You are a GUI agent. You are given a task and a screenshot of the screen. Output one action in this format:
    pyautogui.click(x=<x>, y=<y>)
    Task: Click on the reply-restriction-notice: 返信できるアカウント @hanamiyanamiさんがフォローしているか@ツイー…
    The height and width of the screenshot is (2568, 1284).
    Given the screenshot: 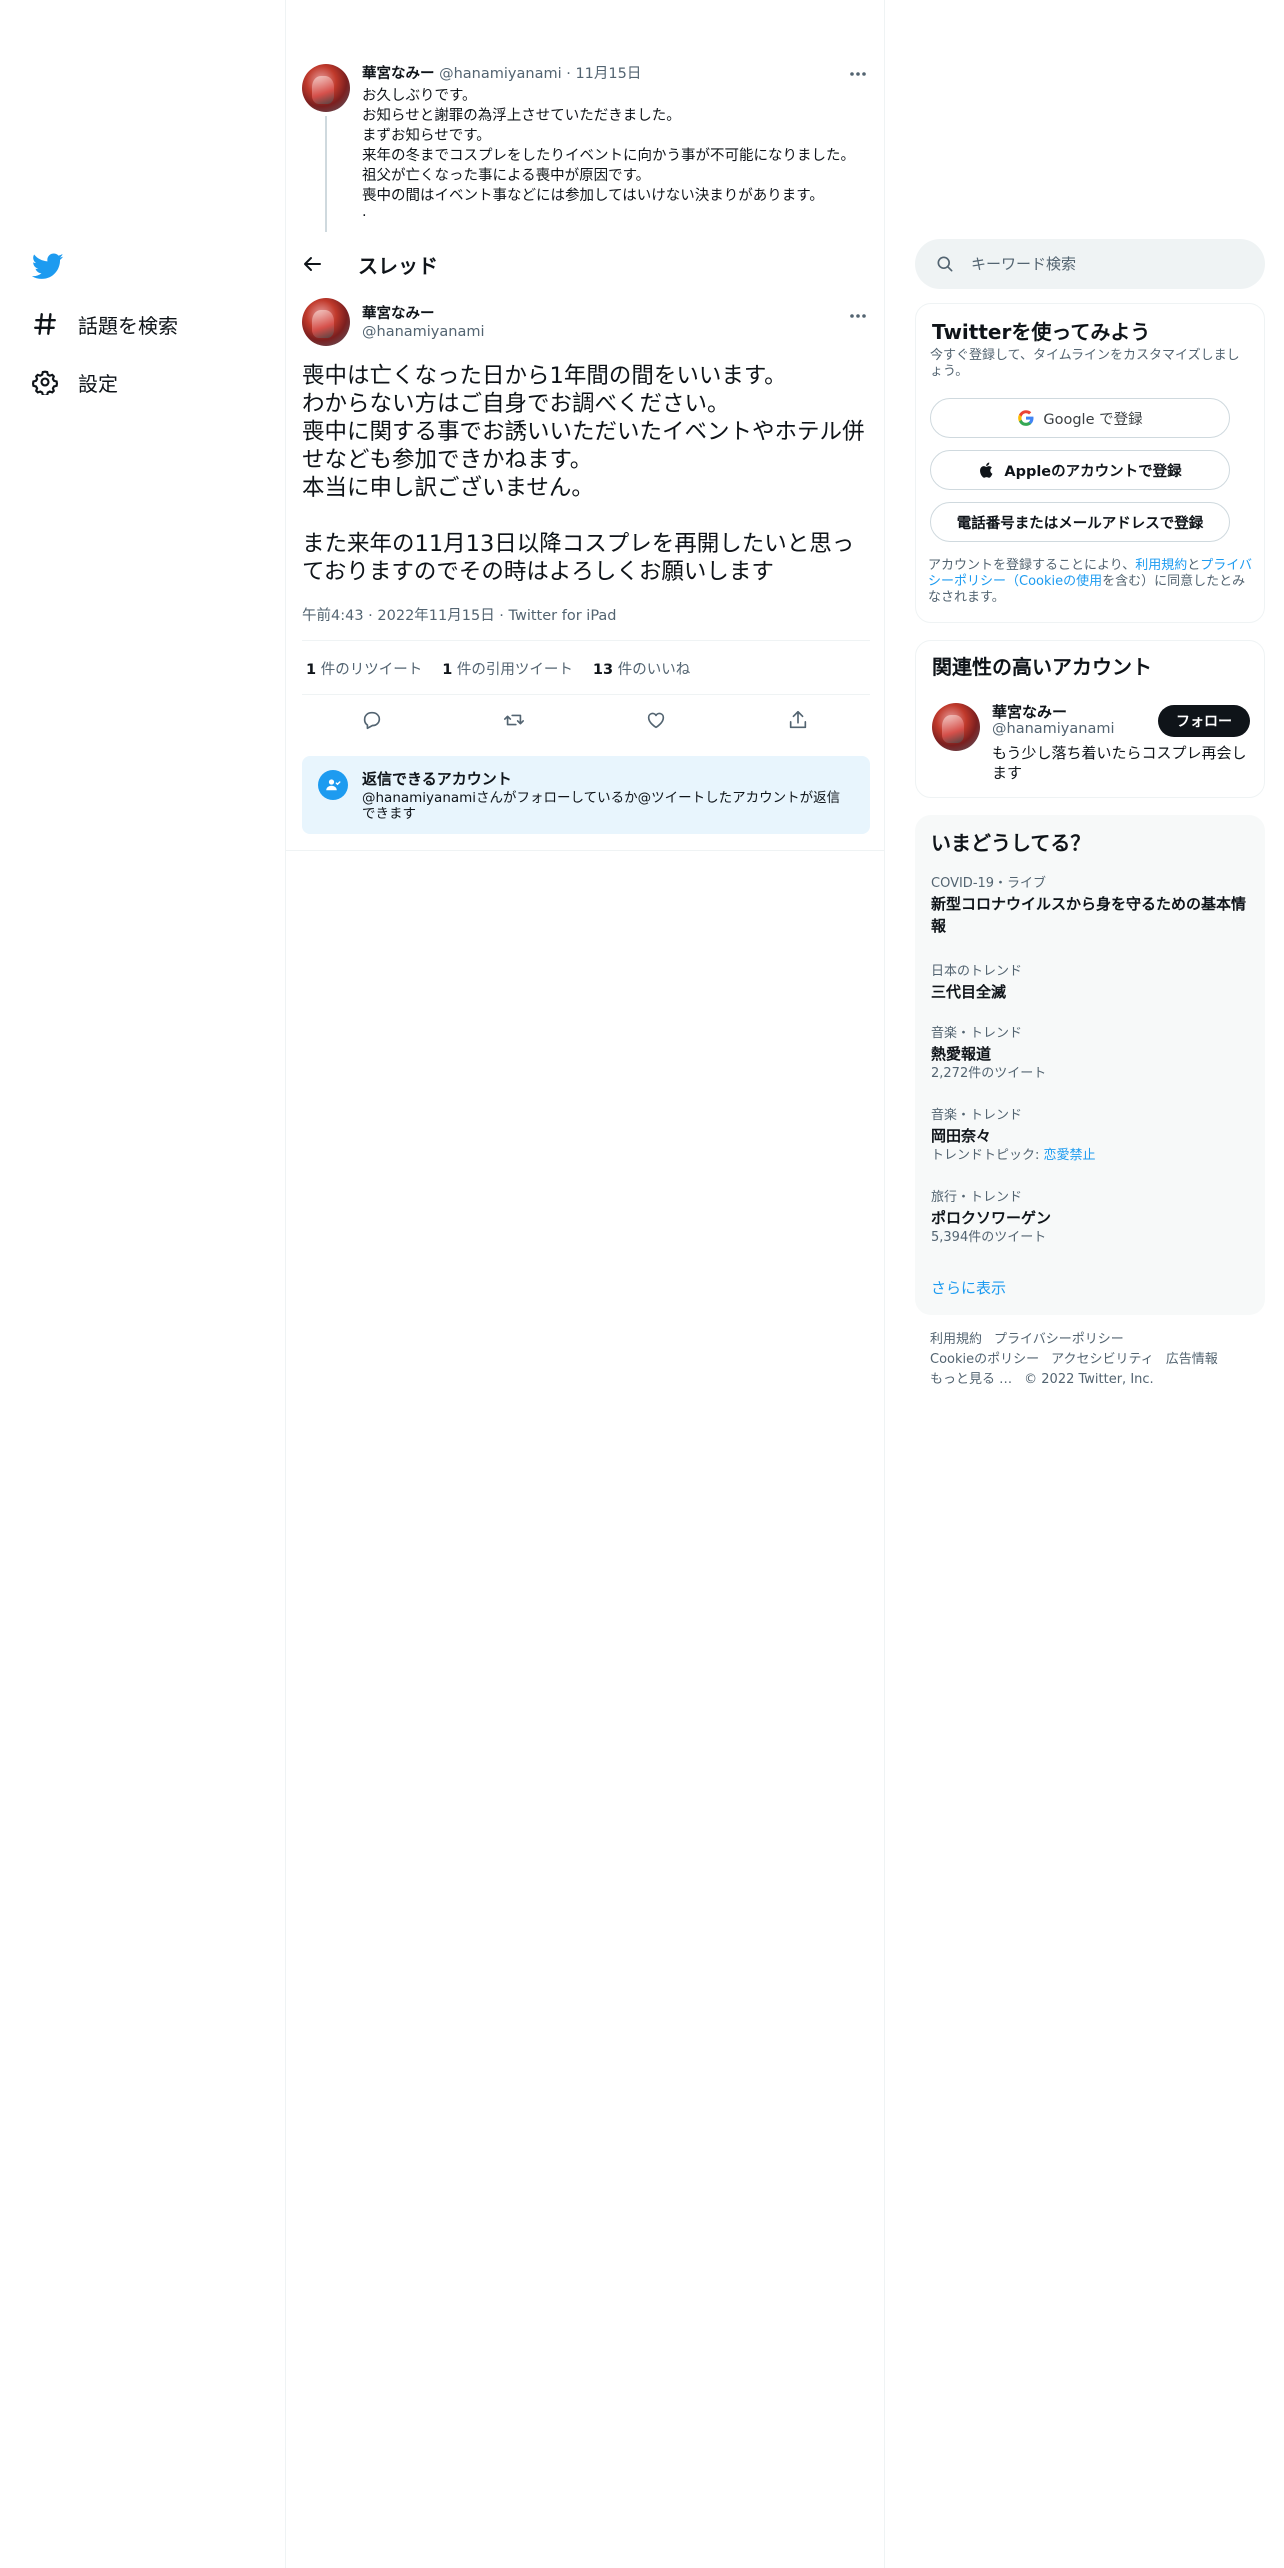 What is the action you would take?
    pyautogui.click(x=586, y=795)
    